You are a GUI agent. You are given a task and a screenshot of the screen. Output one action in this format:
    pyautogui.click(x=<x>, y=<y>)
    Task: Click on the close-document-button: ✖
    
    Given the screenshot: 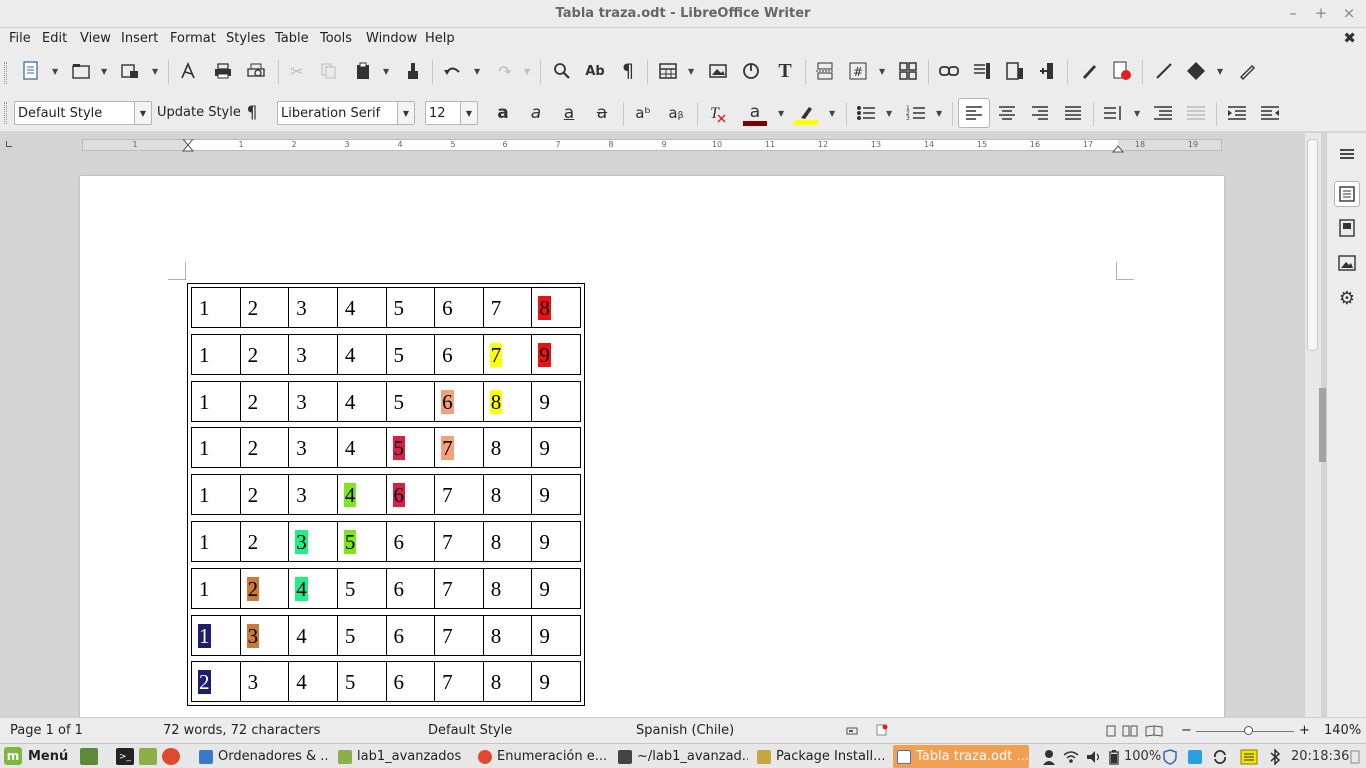 What is the action you would take?
    pyautogui.click(x=1349, y=38)
    